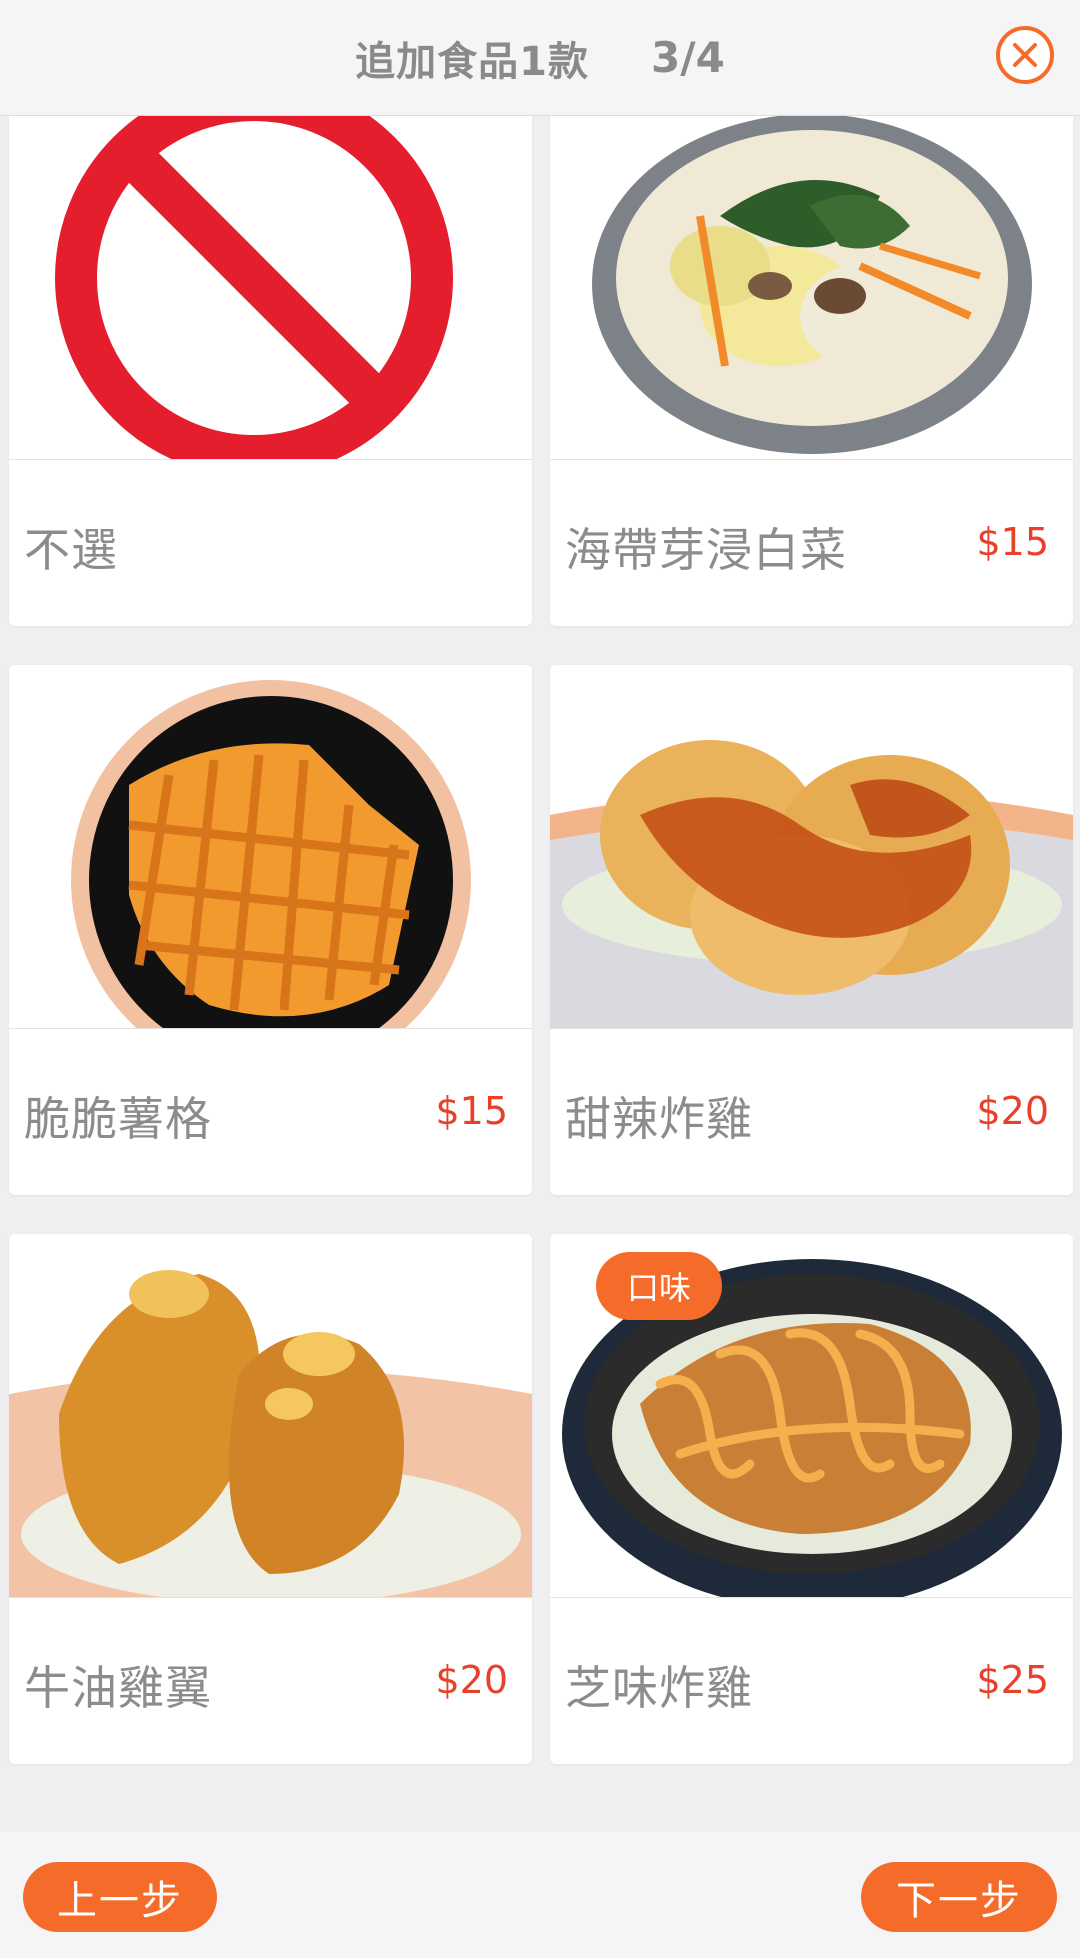 This screenshot has height=1958, width=1080. Describe the element at coordinates (118, 1119) in the screenshot. I see `food-name: 脆脆薯格` at that location.